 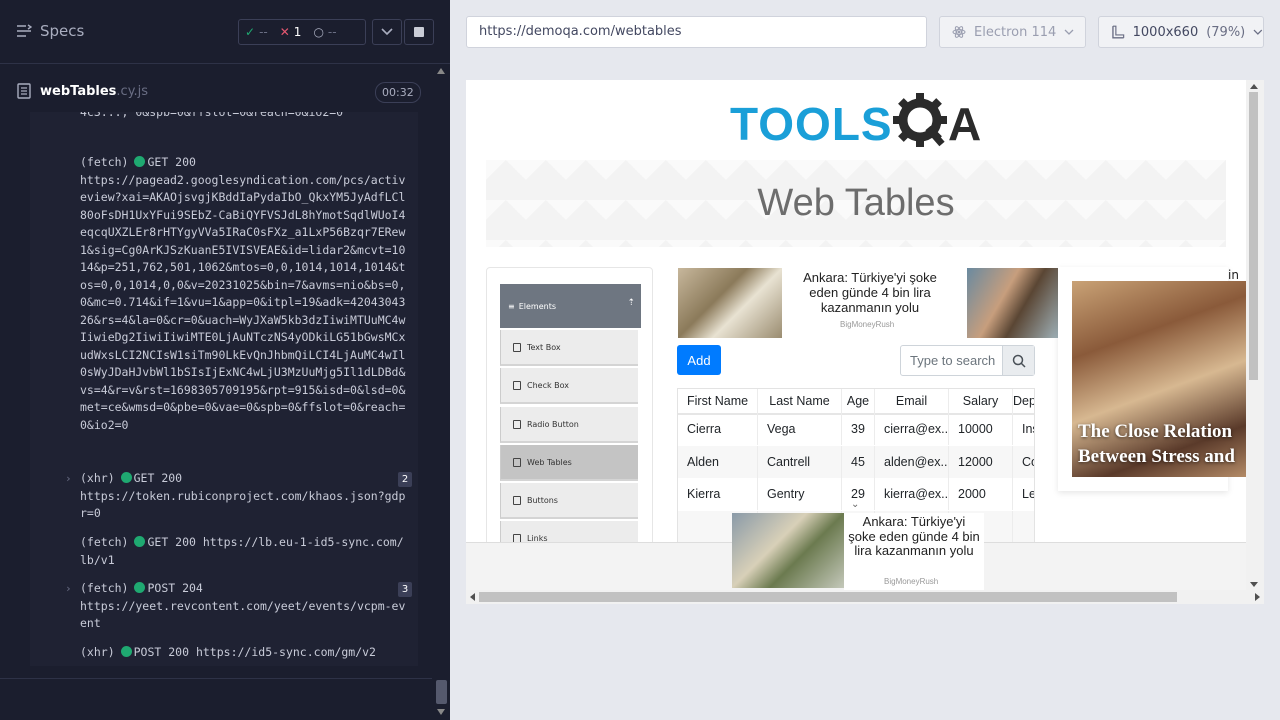 What do you see at coordinates (1012, 303) in the screenshot?
I see `ad-image` at bounding box center [1012, 303].